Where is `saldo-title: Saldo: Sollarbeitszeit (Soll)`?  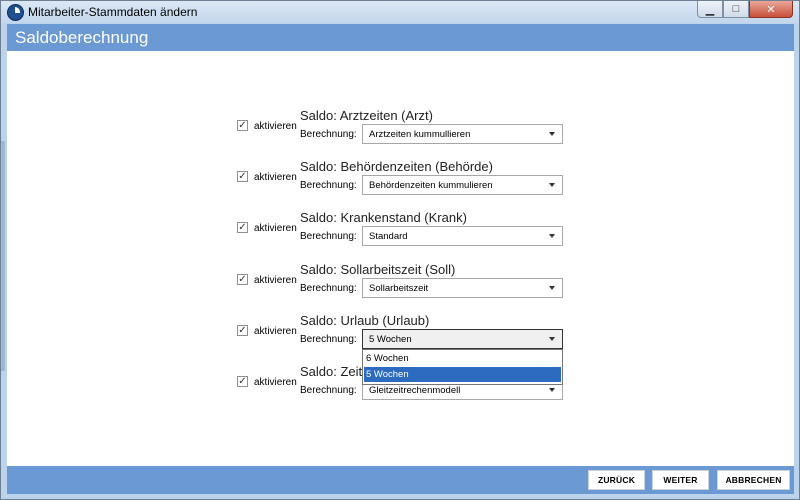
saldo-title: Saldo: Sollarbeitszeit (Soll) is located at coordinates (378, 269).